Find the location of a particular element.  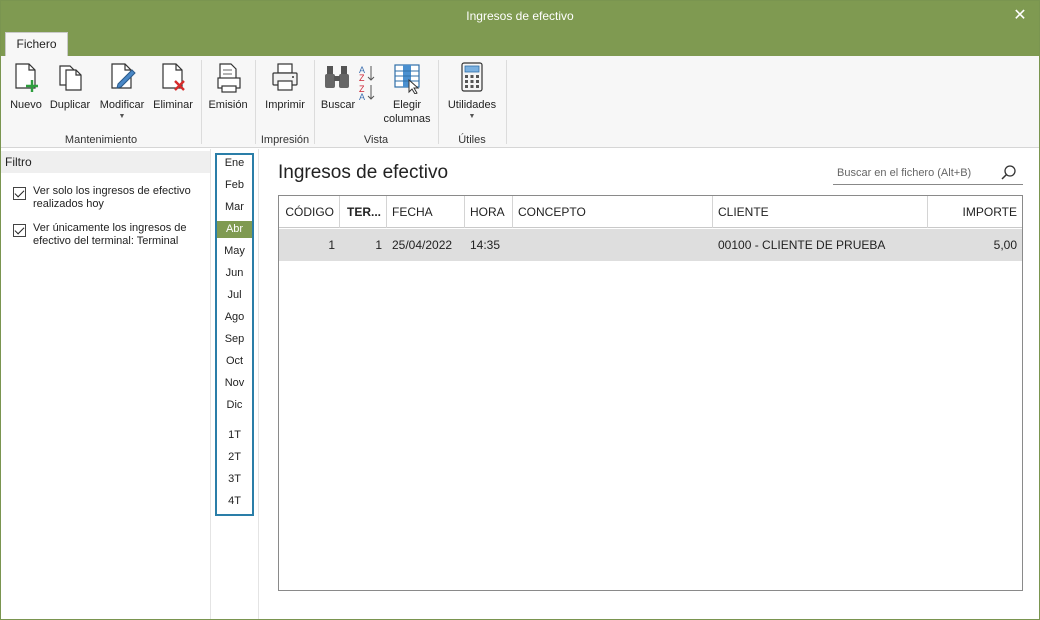

window-title: Ingresos de efectivo is located at coordinates (520, 16).